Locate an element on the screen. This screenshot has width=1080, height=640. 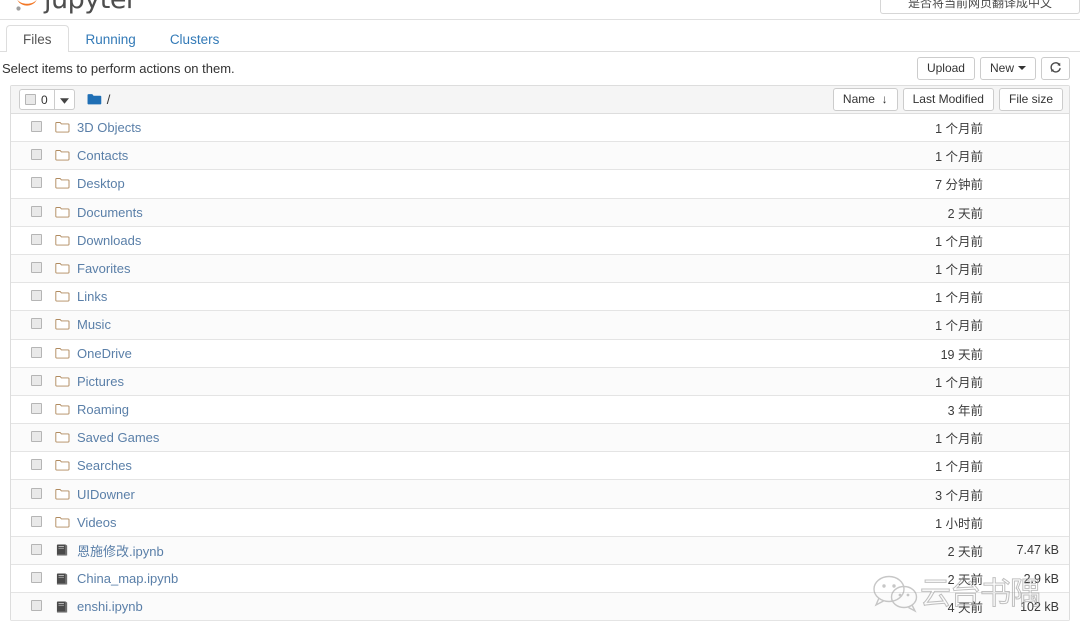
table-row: Links 1 个月前 is located at coordinates (540, 297).